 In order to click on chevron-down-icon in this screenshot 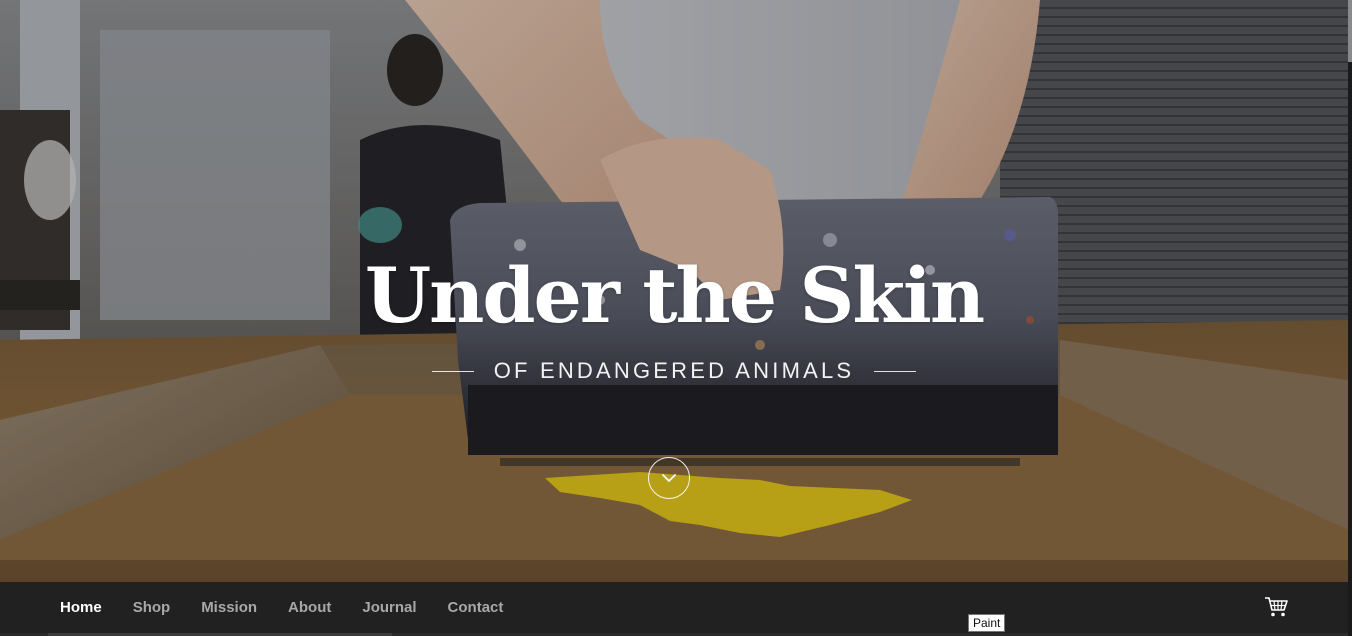, I will do `click(669, 478)`.